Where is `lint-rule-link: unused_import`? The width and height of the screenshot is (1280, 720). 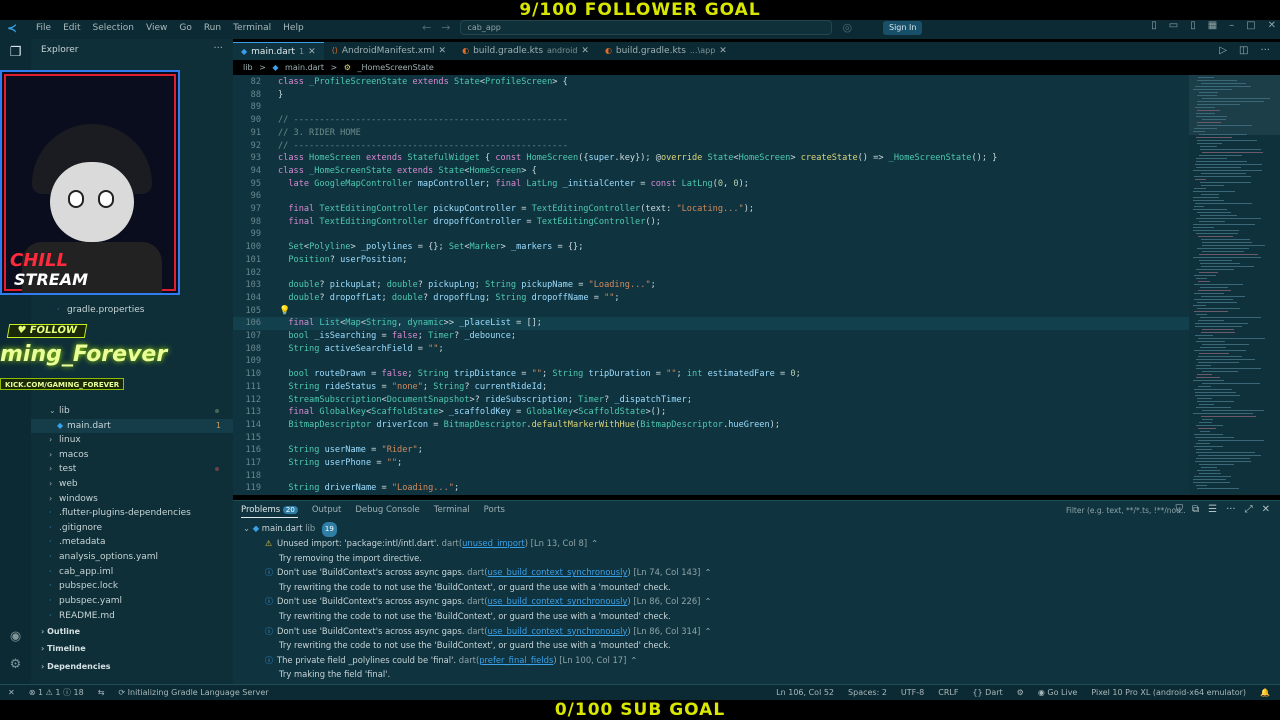 lint-rule-link: unused_import is located at coordinates (493, 543).